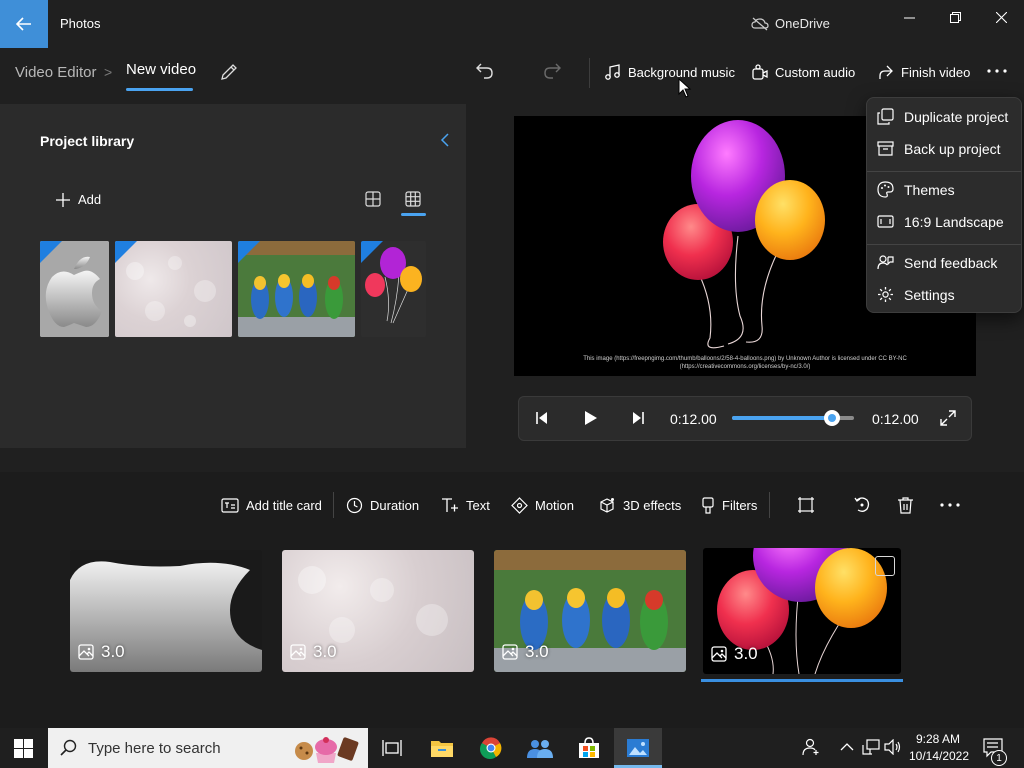  I want to click on rotate-button, so click(862, 505).